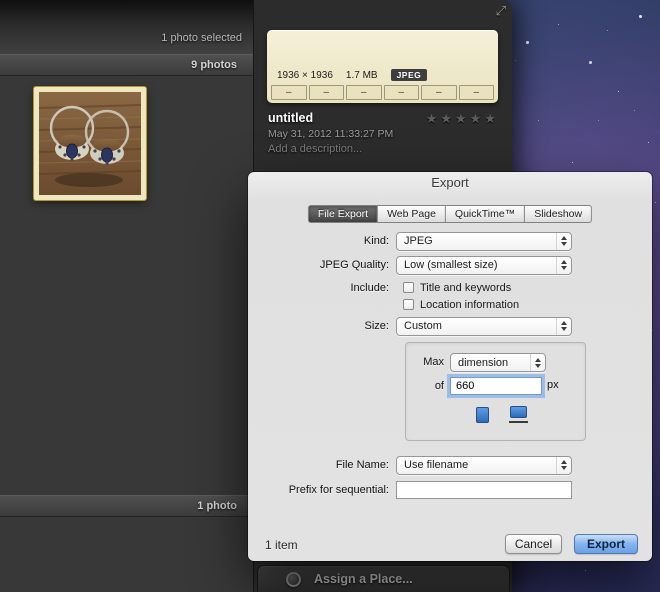 This screenshot has width=660, height=592. I want to click on album-header: 9 photos, so click(126, 65).